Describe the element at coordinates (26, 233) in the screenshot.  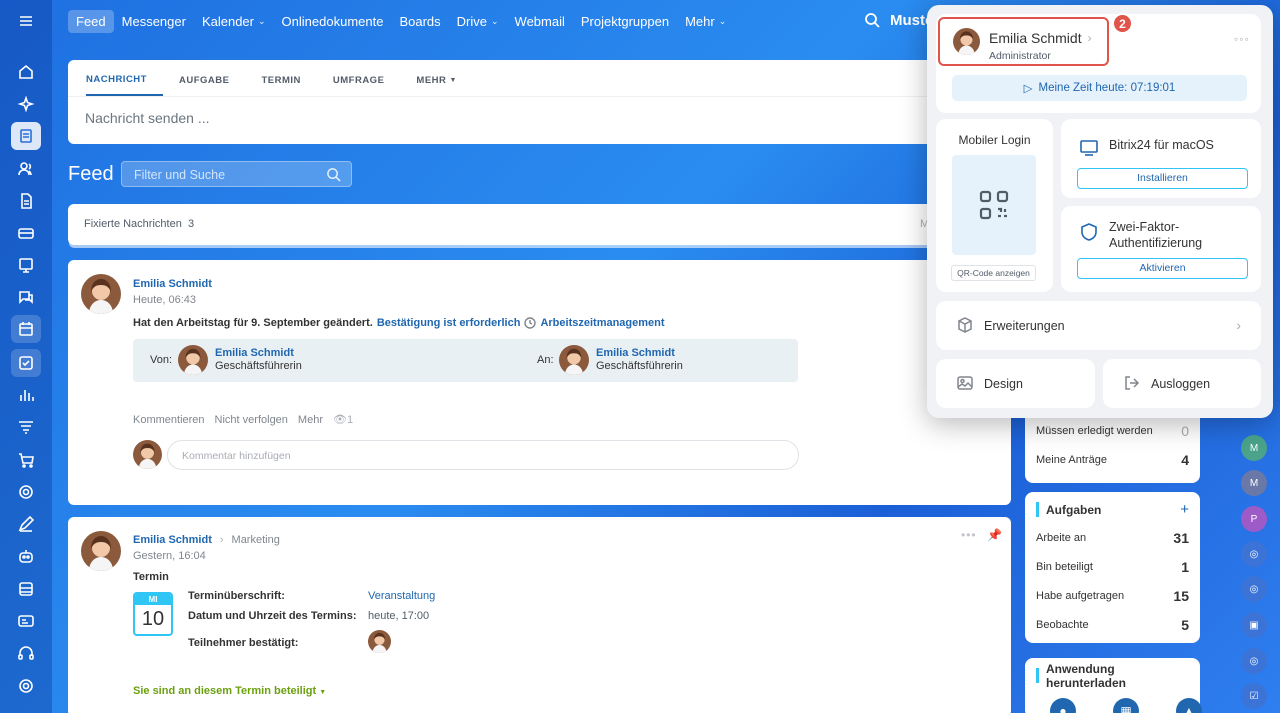
I see `card-icon` at that location.